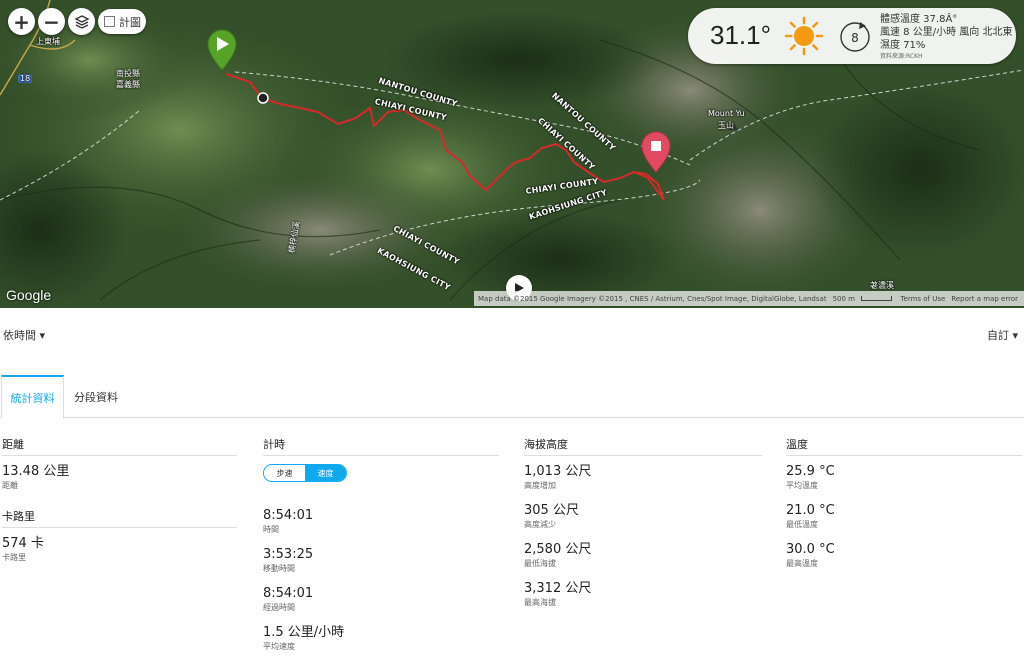  What do you see at coordinates (279, 568) in the screenshot?
I see `stat-label: 移動時間` at bounding box center [279, 568].